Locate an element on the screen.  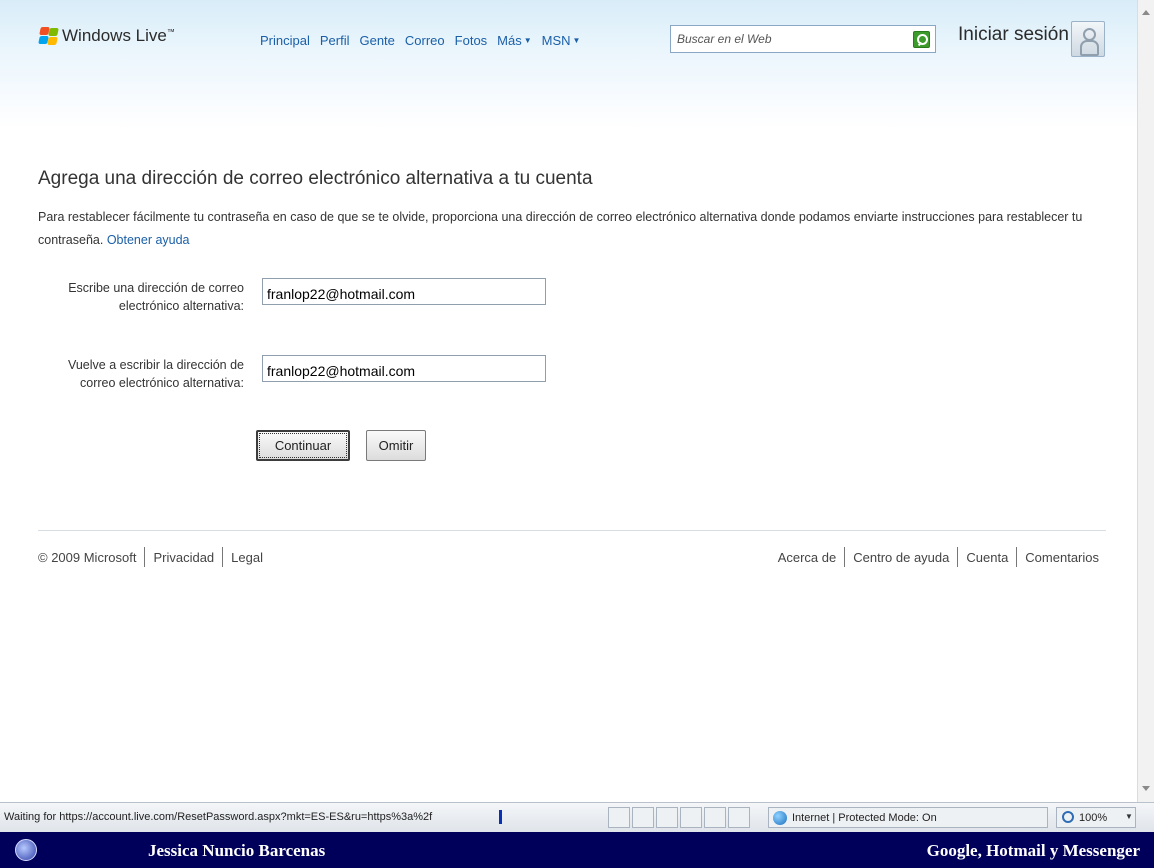
scroll-up-arrow-icon is located at coordinates (1146, 12).